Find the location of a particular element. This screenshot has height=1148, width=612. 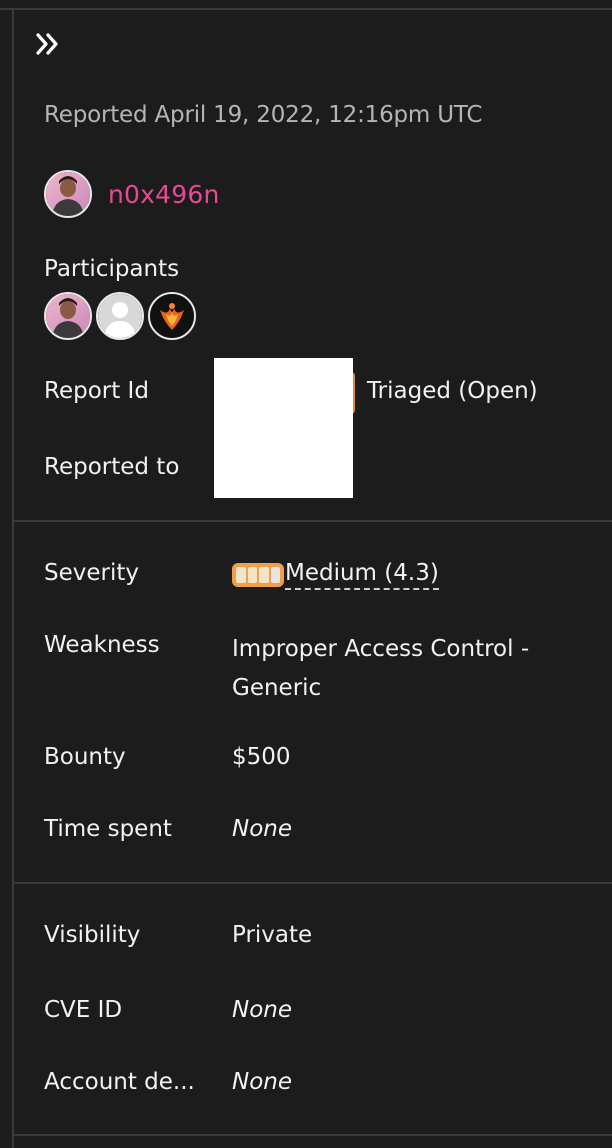

time-spent-label: Time spent is located at coordinates (108, 829).